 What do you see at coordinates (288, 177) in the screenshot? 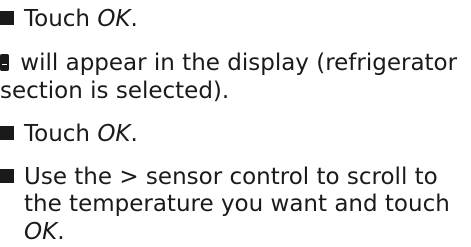
I see `scroll-text-suffix: sensor control to scroll to` at bounding box center [288, 177].